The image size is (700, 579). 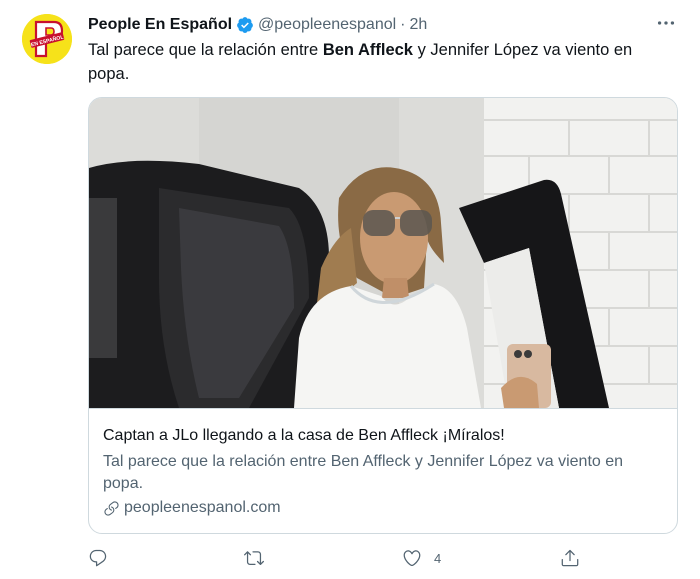 I want to click on tweet-actions: 4, so click(x=338, y=558).